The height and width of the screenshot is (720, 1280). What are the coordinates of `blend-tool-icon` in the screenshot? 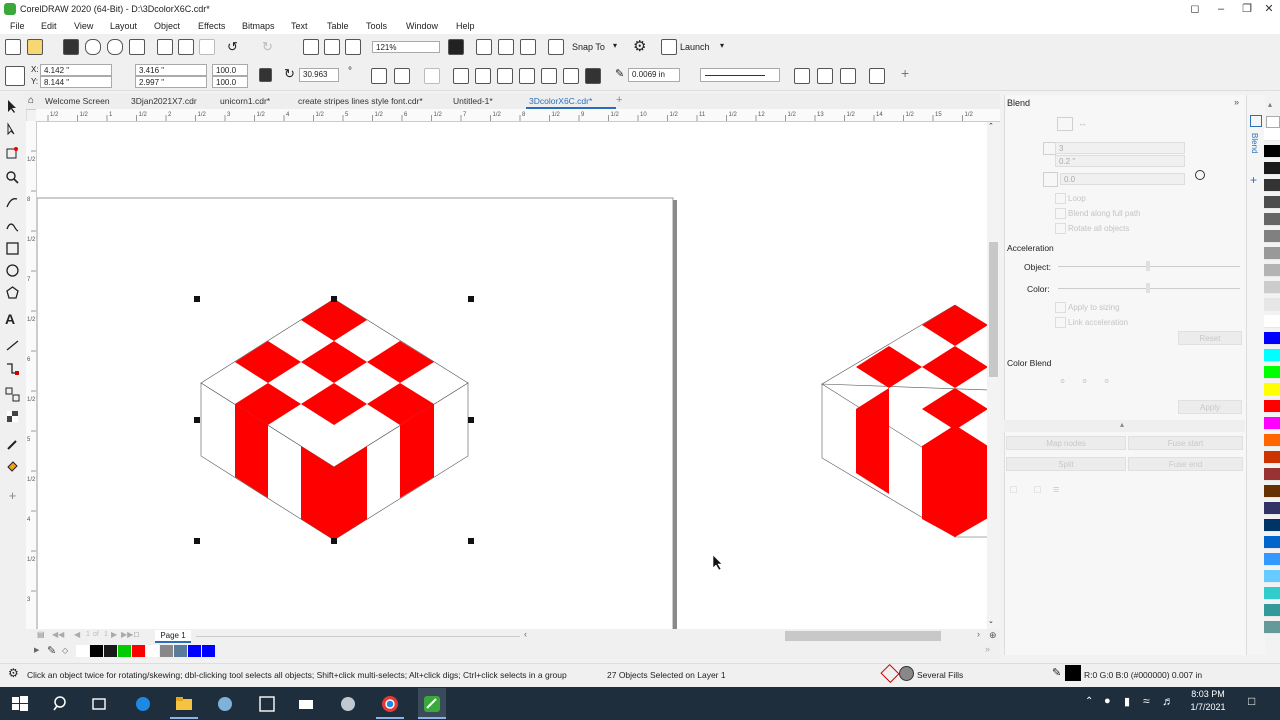 It's located at (12, 394).